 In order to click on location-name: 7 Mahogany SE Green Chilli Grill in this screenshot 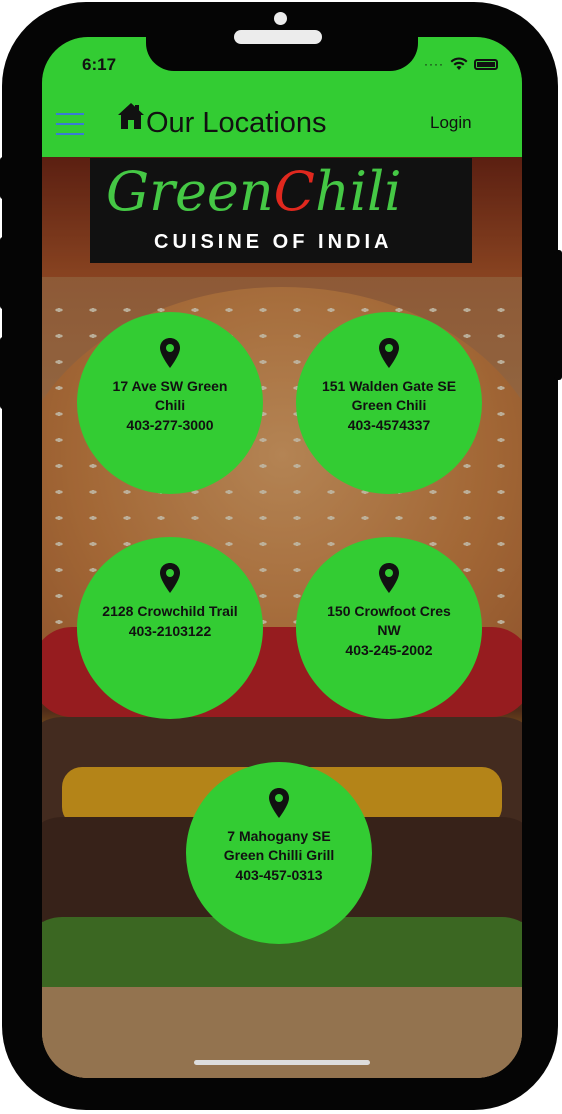, I will do `click(279, 845)`.